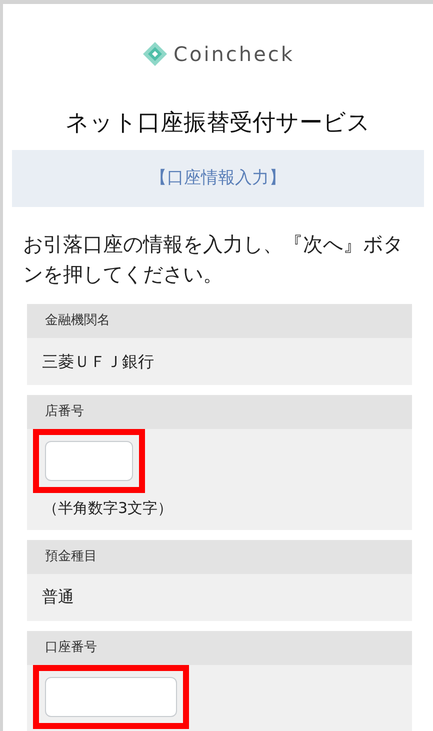 Image resolution: width=433 pixels, height=731 pixels. I want to click on logo-icon, so click(155, 54).